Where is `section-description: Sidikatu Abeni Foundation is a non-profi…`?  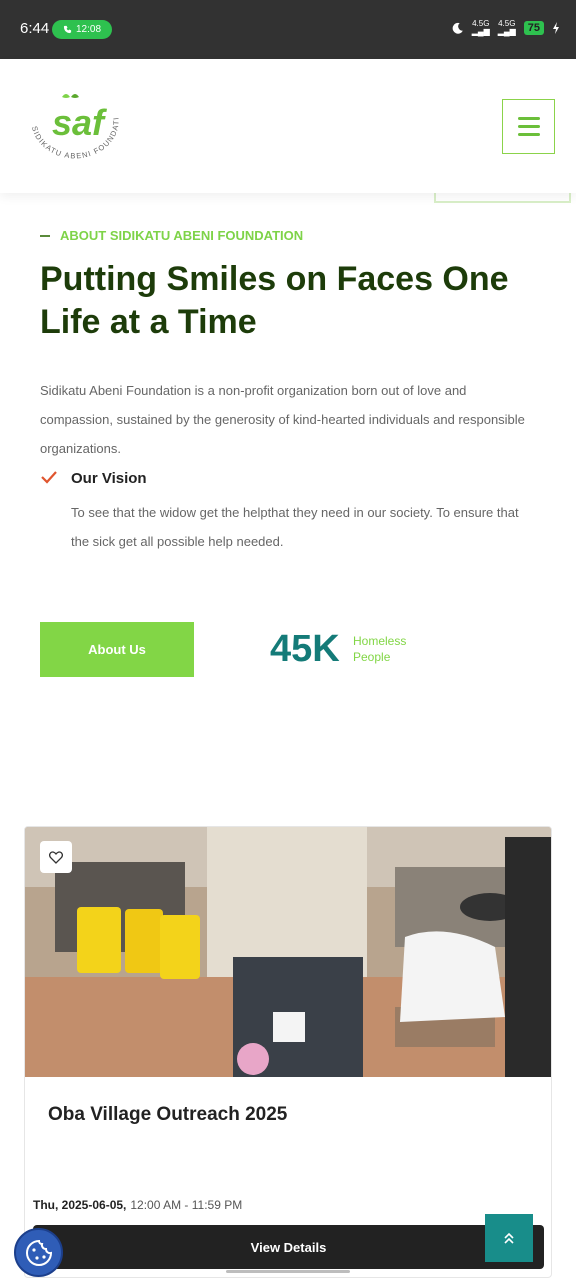 section-description: Sidikatu Abeni Foundation is a non-profi… is located at coordinates (282, 419).